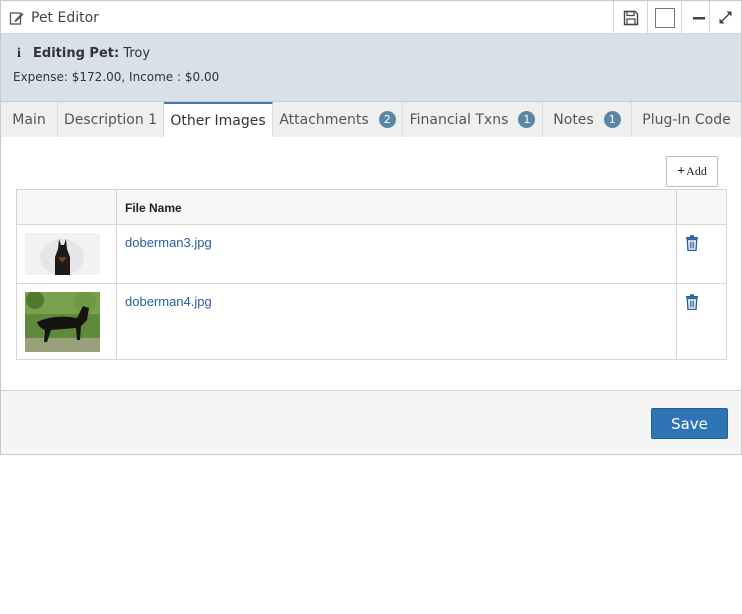 The height and width of the screenshot is (614, 742). Describe the element at coordinates (29, 119) in the screenshot. I see `tab-main: Main` at that location.